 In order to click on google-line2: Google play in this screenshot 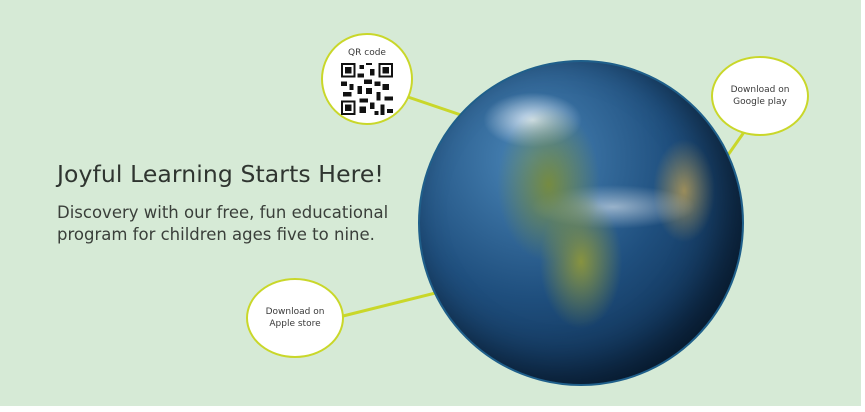, I will do `click(760, 102)`.